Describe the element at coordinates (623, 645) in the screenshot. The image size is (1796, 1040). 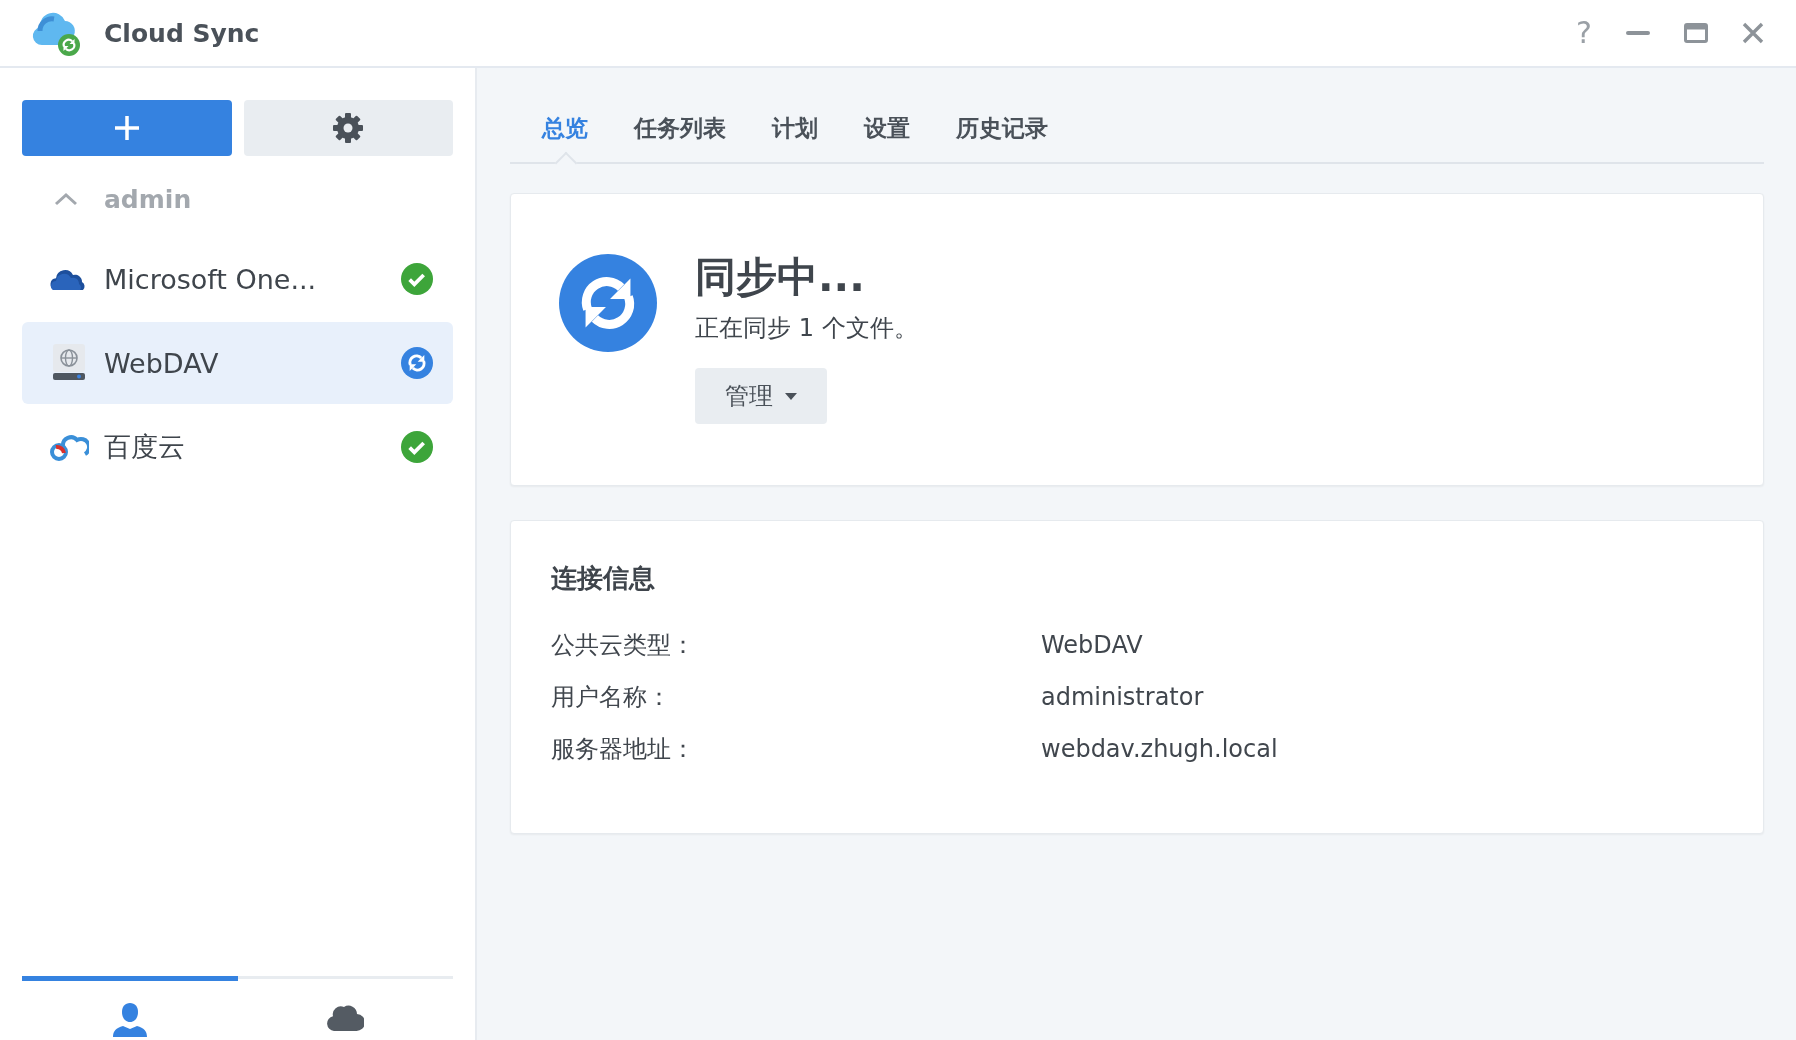
I see `field-label: 公共云类型：` at that location.